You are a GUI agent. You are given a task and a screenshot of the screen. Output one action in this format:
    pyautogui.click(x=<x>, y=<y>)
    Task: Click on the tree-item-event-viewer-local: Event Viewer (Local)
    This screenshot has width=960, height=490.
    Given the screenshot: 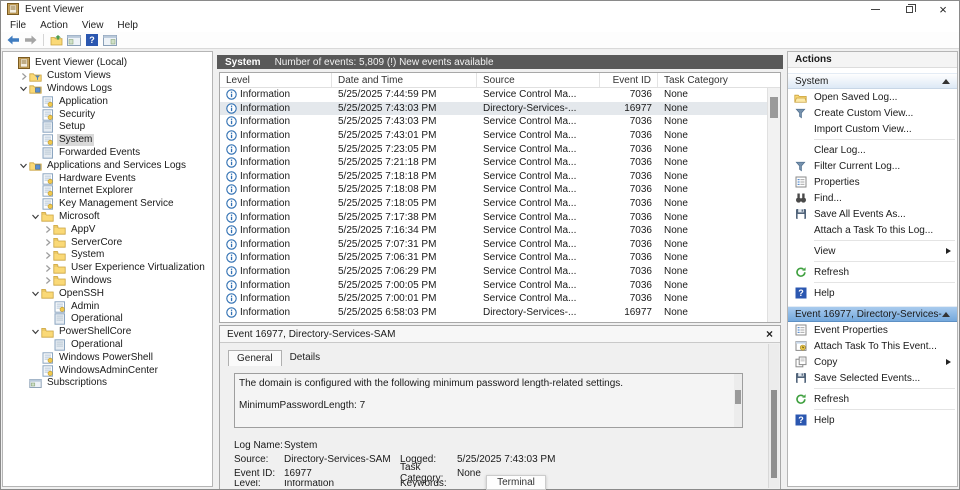 What is the action you would take?
    pyautogui.click(x=107, y=63)
    